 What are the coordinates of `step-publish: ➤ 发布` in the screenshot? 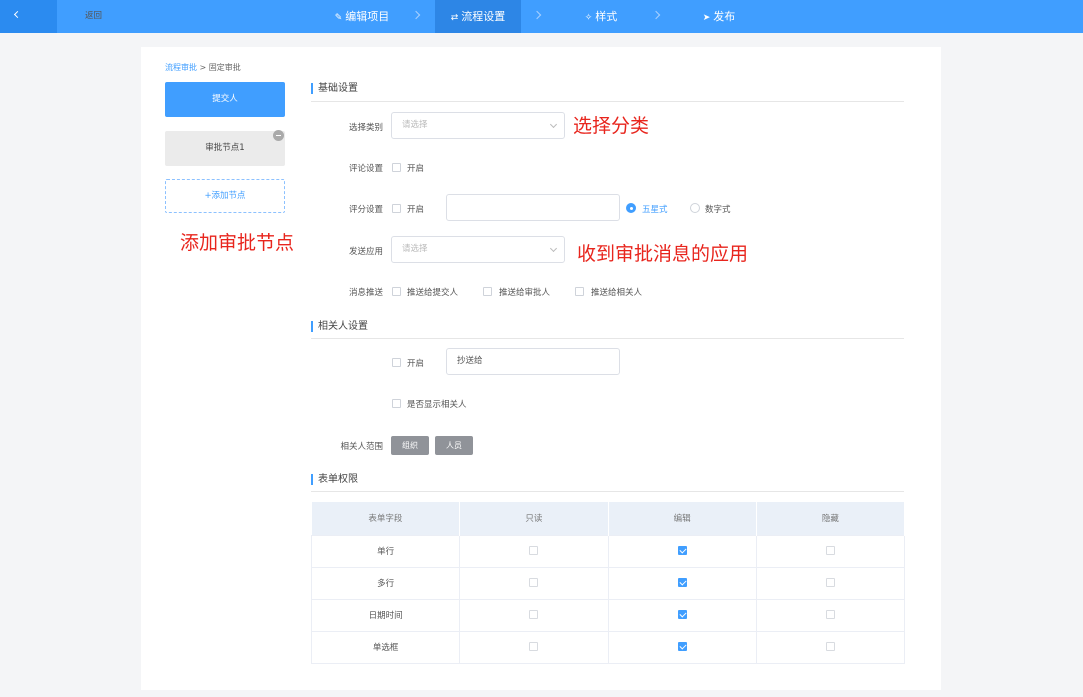 It's located at (719, 16).